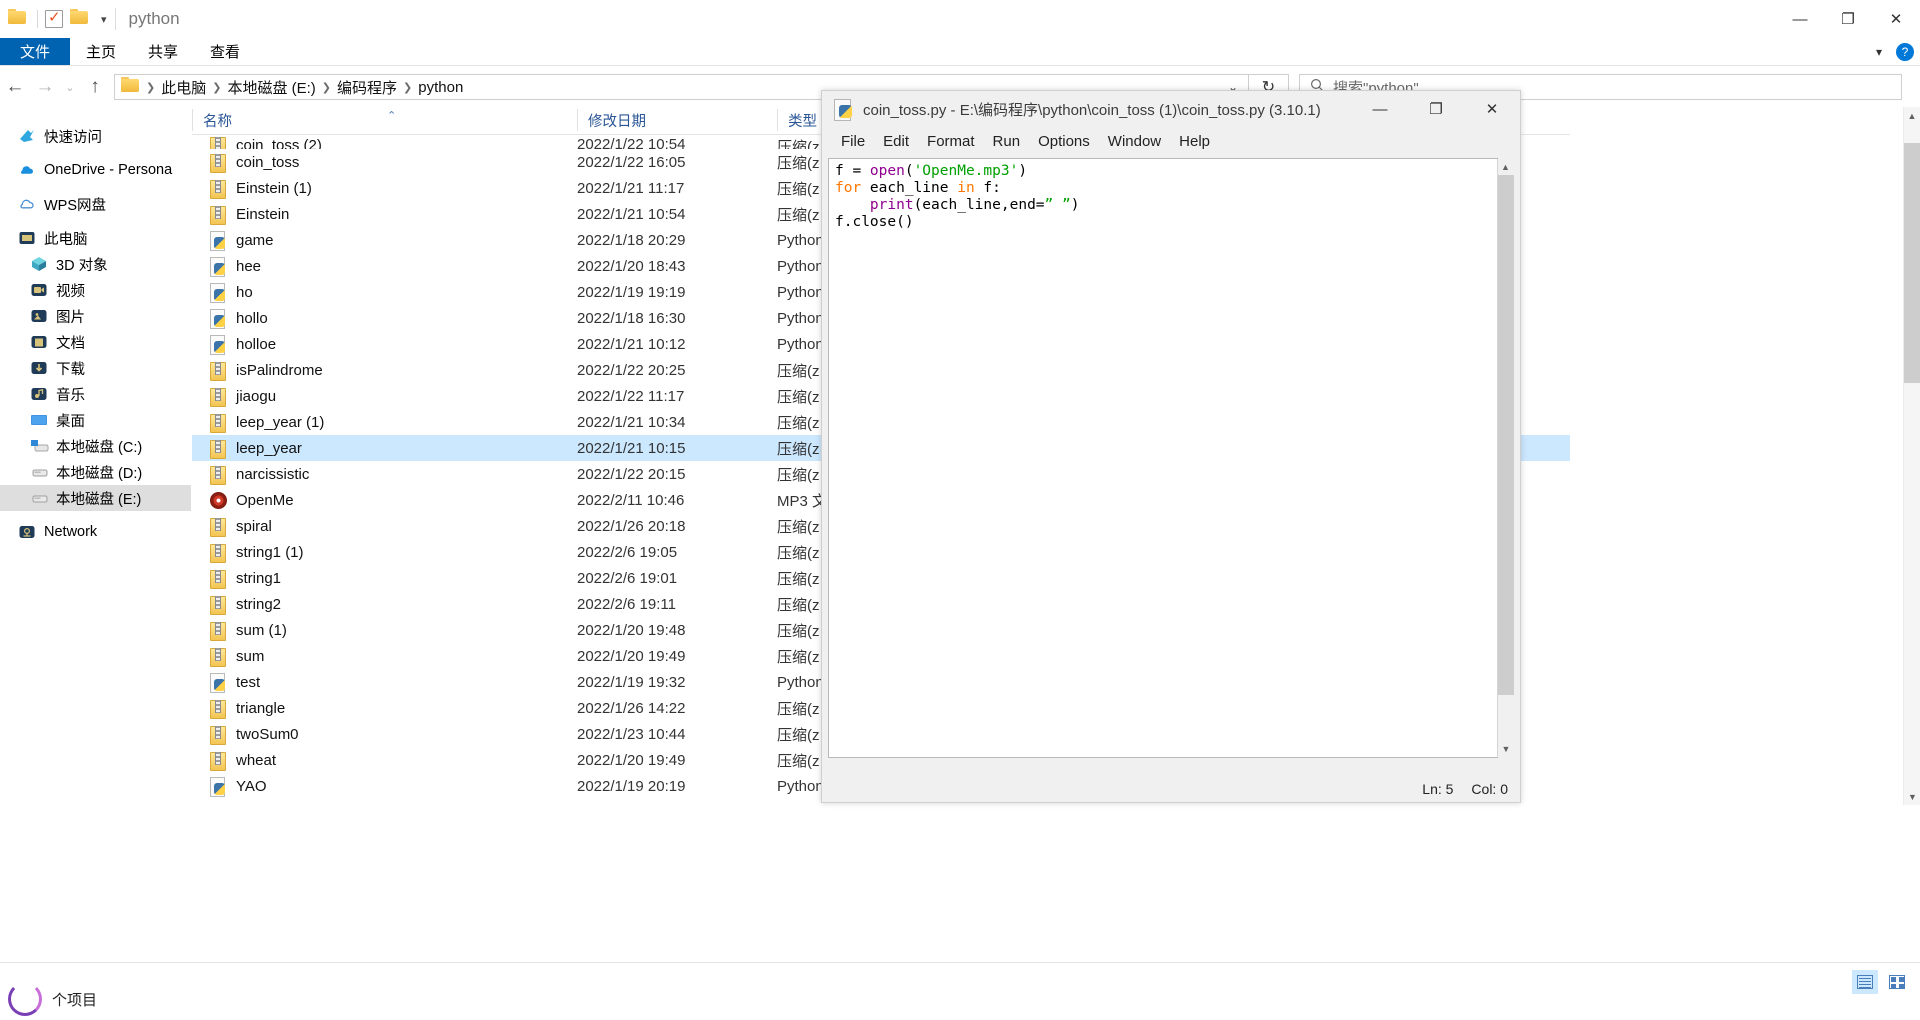 Image resolution: width=1920 pixels, height=1020 pixels. Describe the element at coordinates (273, 474) in the screenshot. I see `file-name: narcissistic` at that location.